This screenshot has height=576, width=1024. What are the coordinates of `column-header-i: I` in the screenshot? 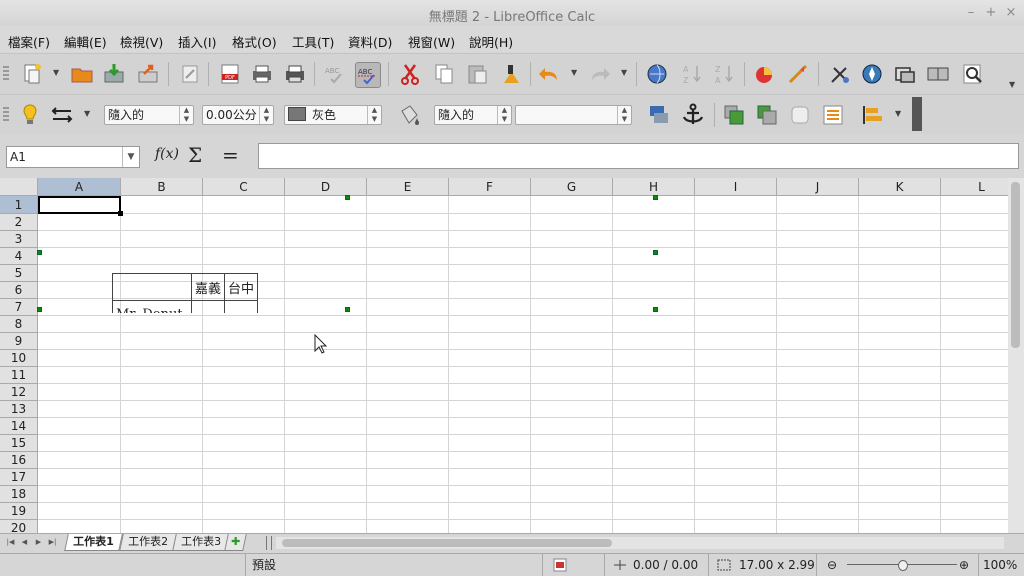 It's located at (736, 187).